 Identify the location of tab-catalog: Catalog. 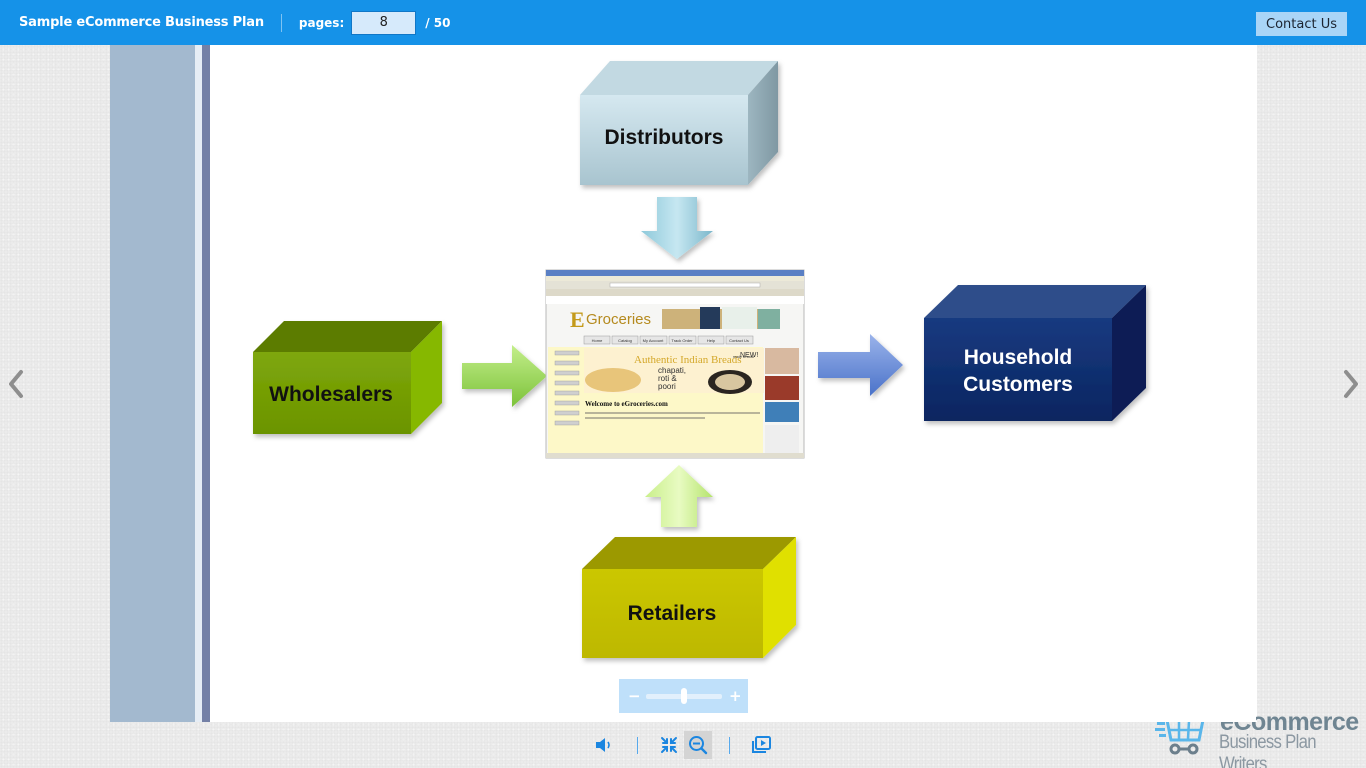
(625, 340).